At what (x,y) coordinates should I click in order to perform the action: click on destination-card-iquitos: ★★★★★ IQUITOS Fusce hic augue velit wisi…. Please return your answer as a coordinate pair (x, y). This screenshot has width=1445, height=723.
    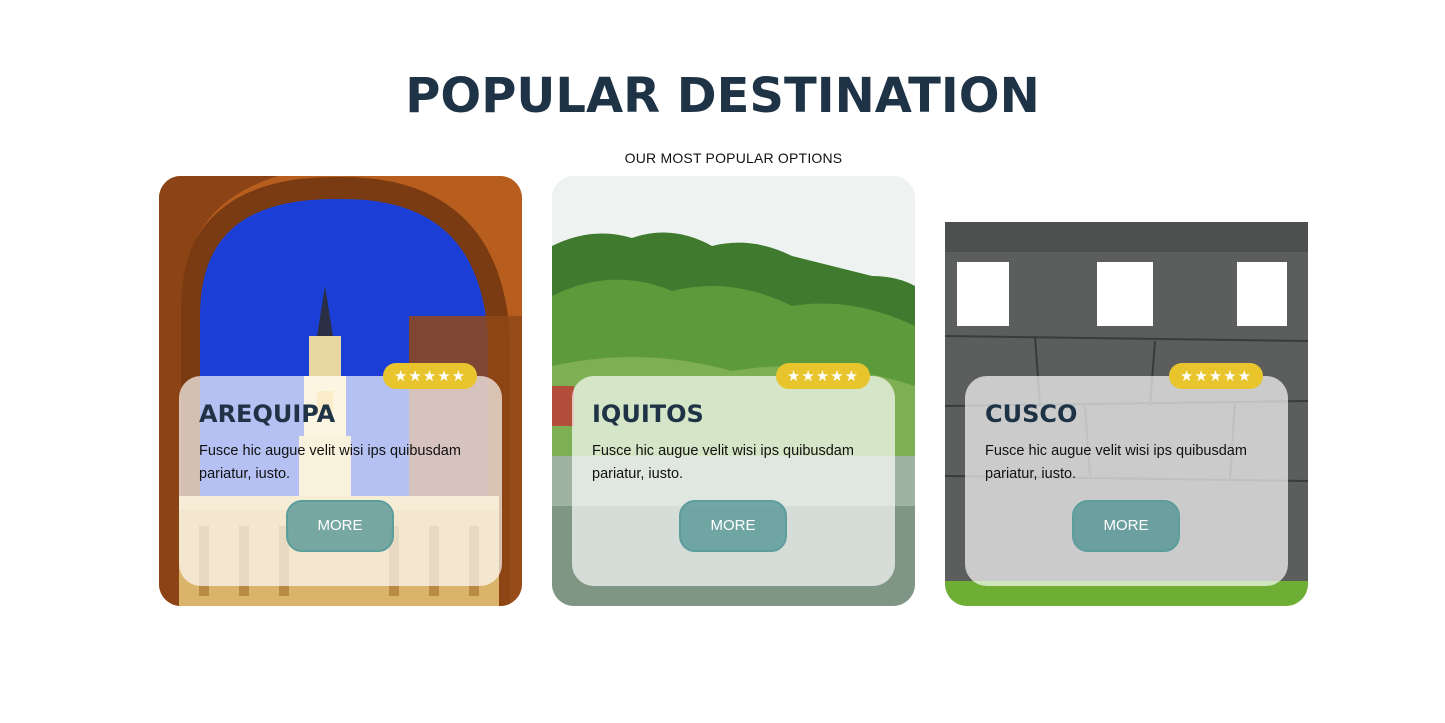
    Looking at the image, I should click on (733, 391).